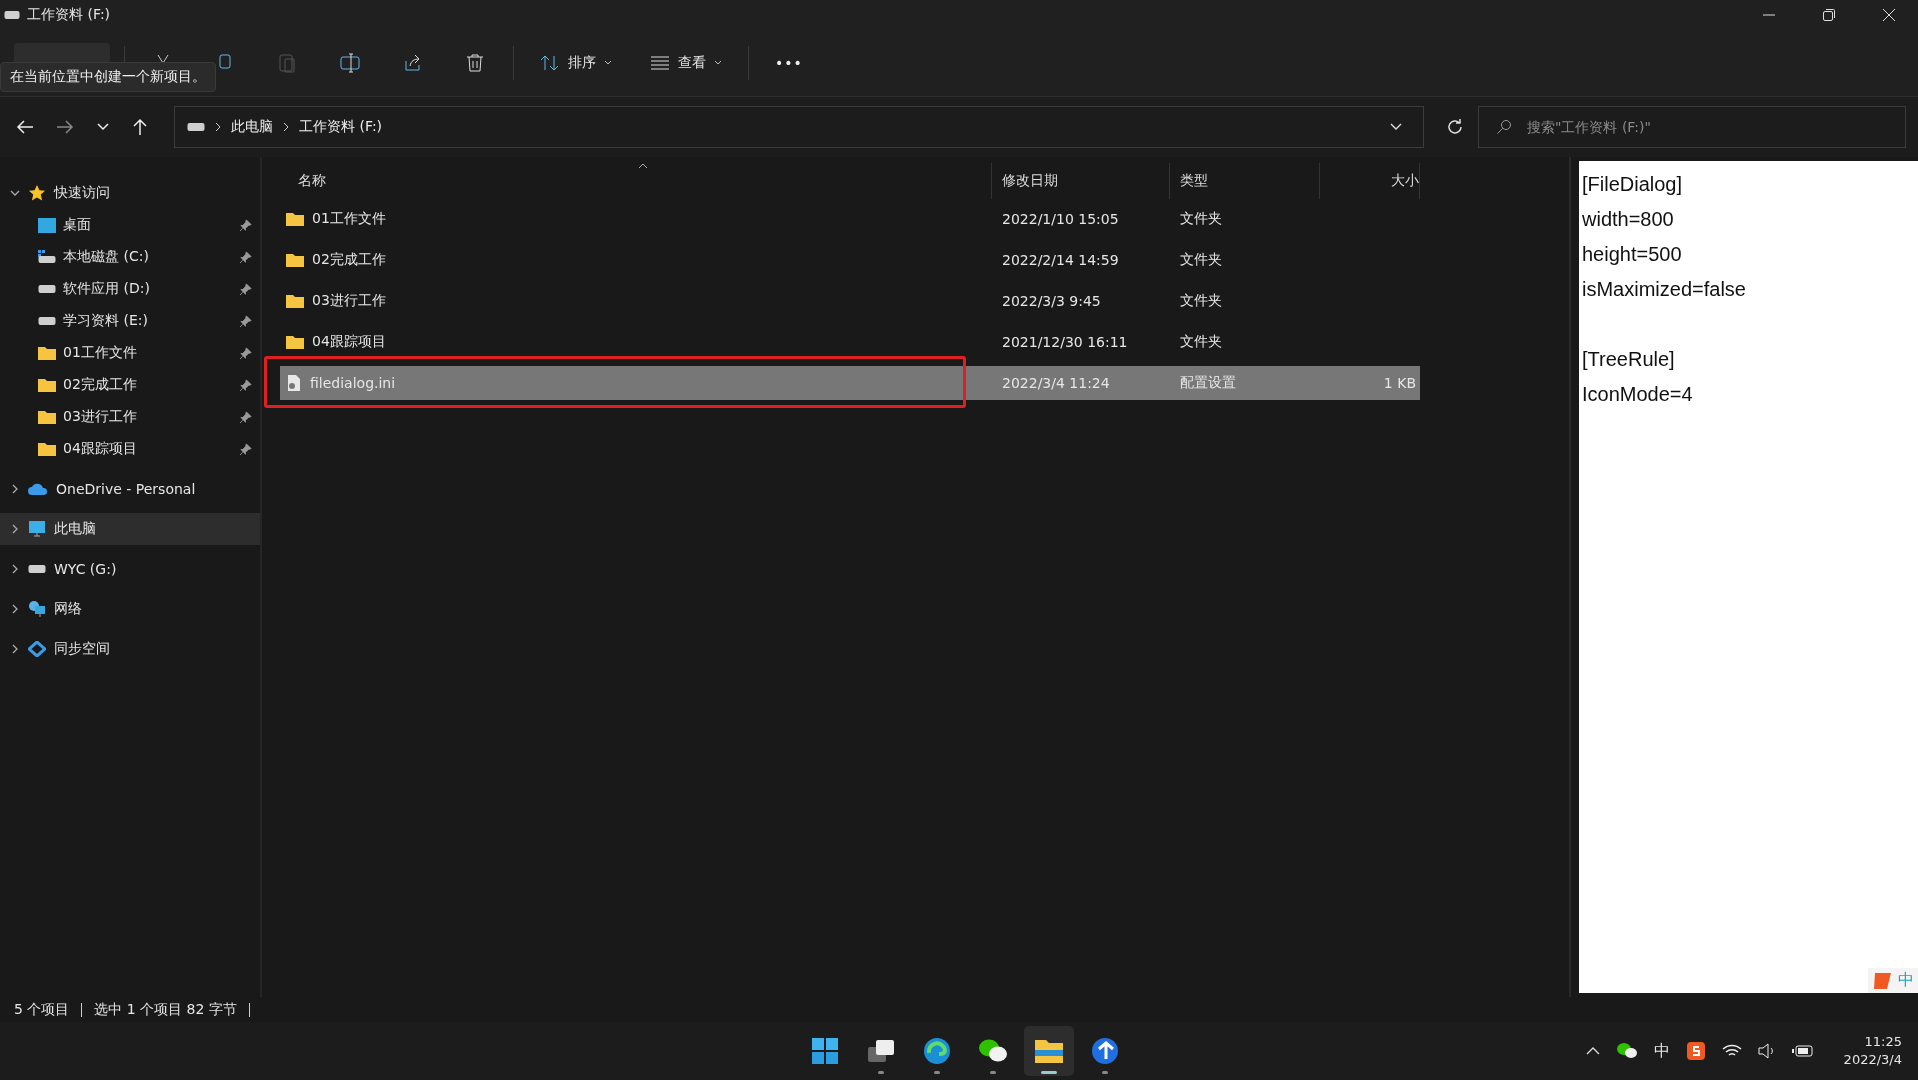 This screenshot has height=1080, width=1918. I want to click on sidebar-label: 桌面, so click(77, 225).